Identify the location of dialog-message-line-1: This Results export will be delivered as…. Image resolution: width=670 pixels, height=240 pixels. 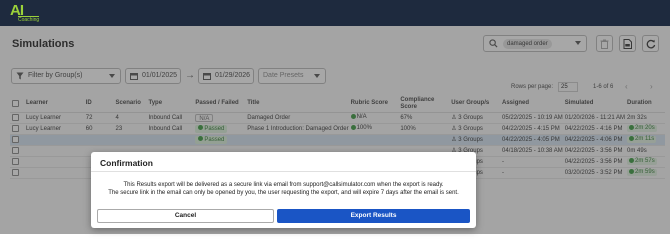
(283, 185).